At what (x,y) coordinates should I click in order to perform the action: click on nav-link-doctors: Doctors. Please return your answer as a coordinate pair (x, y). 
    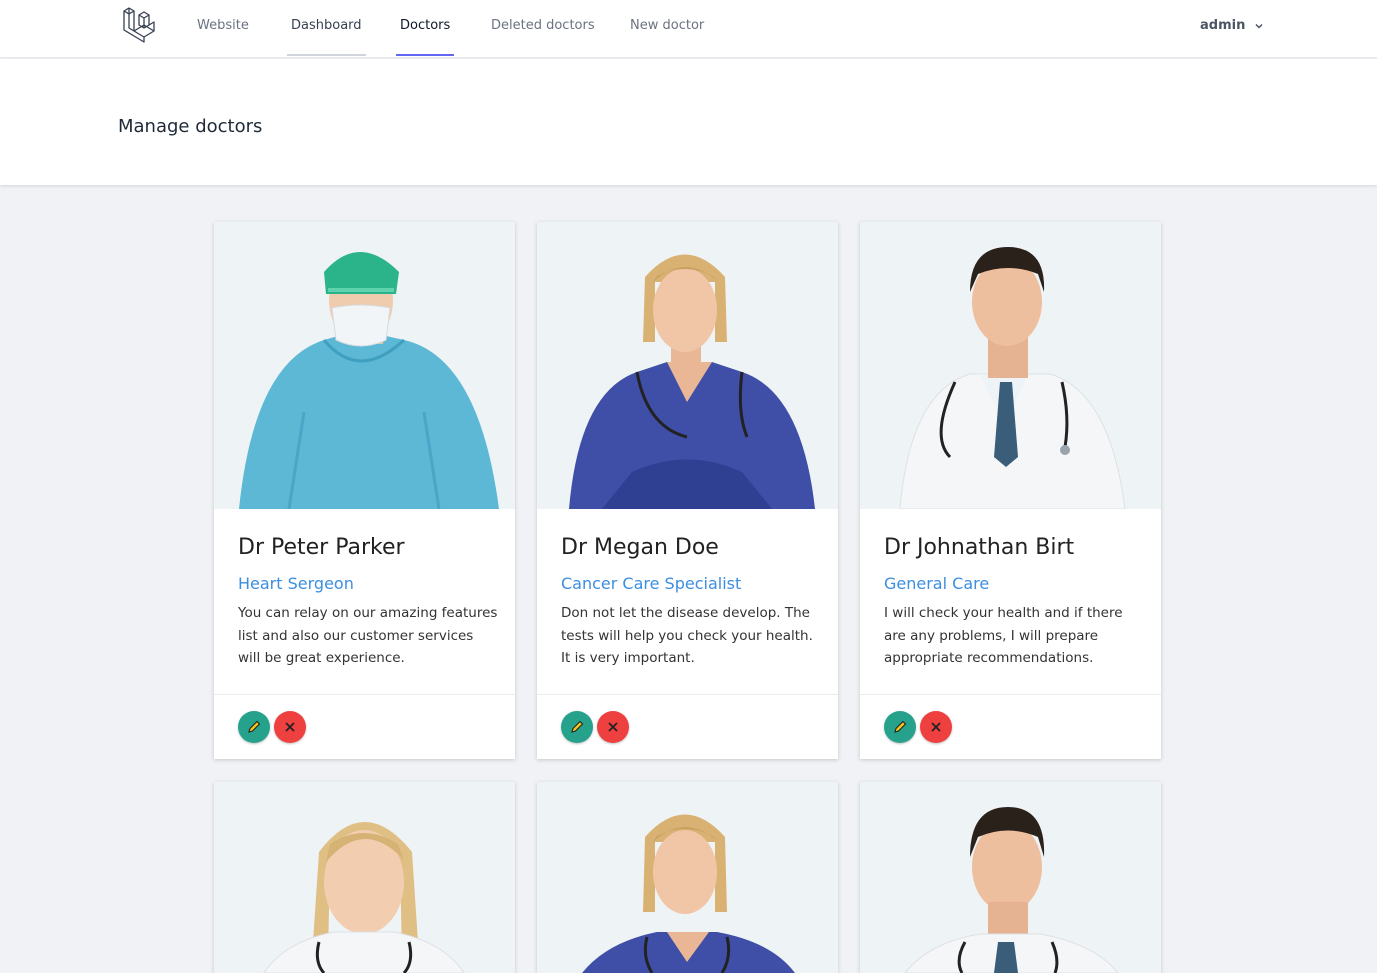
    Looking at the image, I should click on (425, 28).